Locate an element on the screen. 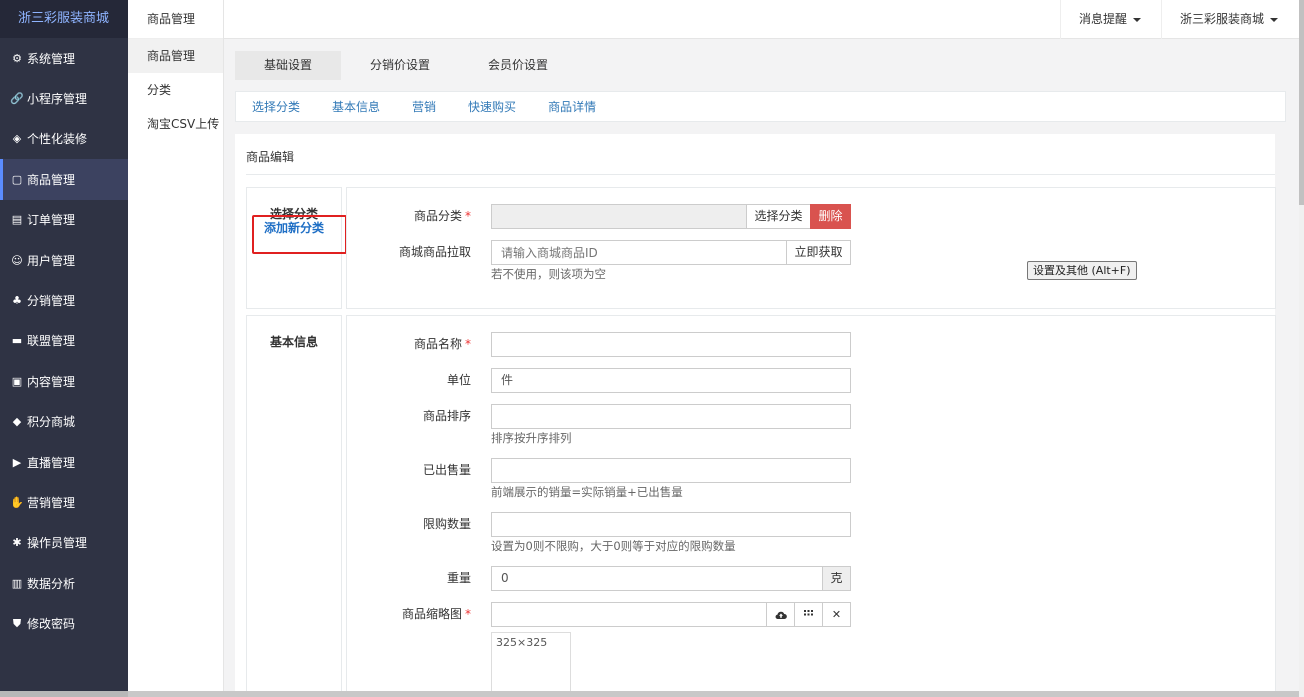  thumbnail-input is located at coordinates (629, 614).